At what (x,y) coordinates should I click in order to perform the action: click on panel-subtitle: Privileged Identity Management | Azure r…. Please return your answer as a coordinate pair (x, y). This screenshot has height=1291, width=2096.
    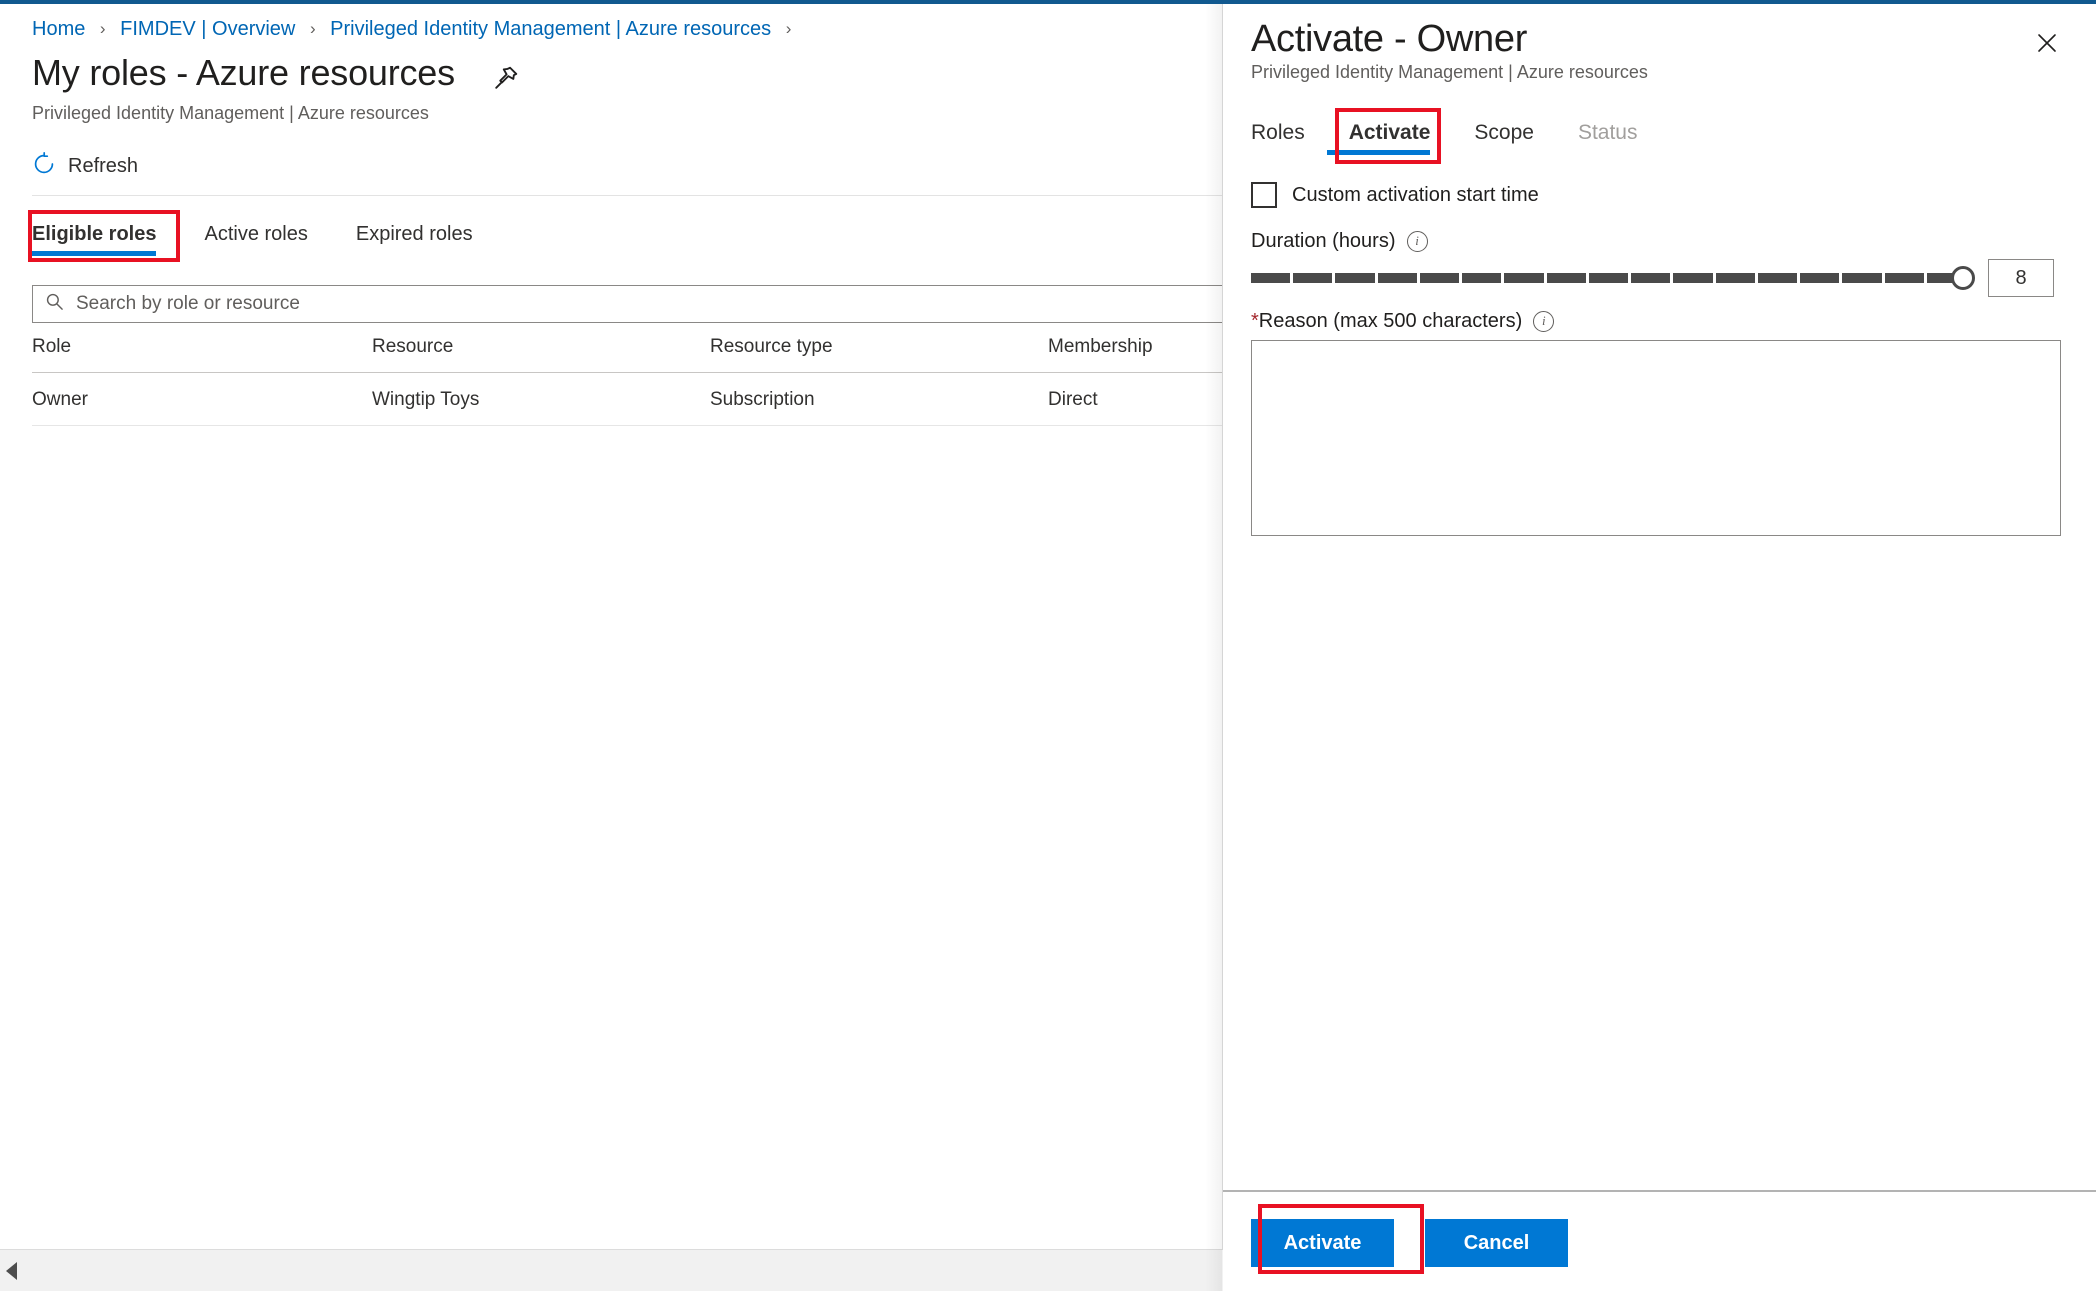
    Looking at the image, I should click on (1449, 72).